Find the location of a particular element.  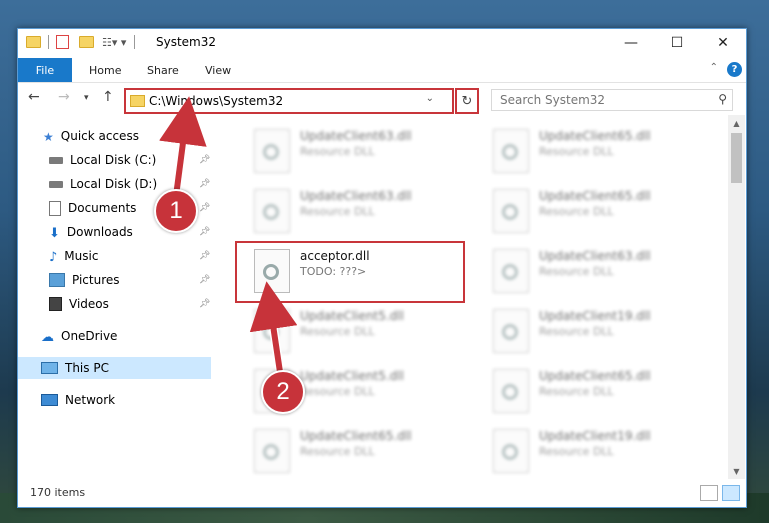

step-badge-1: 1 is located at coordinates (176, 211).